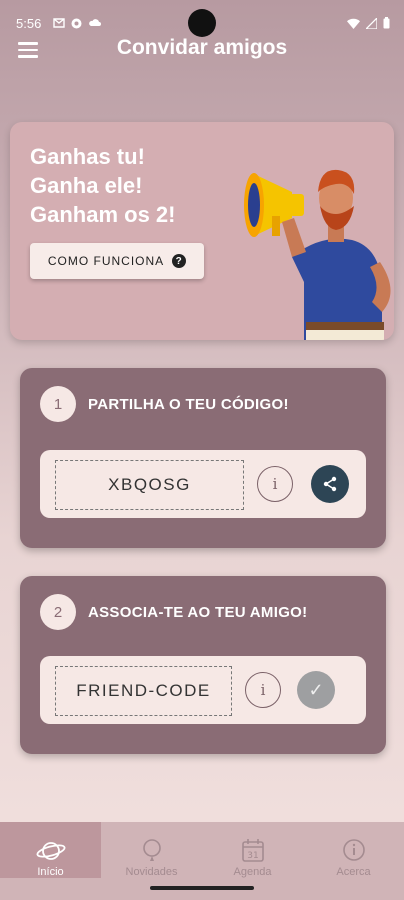 The height and width of the screenshot is (900, 404). I want to click on system-icons, so click(368, 23).